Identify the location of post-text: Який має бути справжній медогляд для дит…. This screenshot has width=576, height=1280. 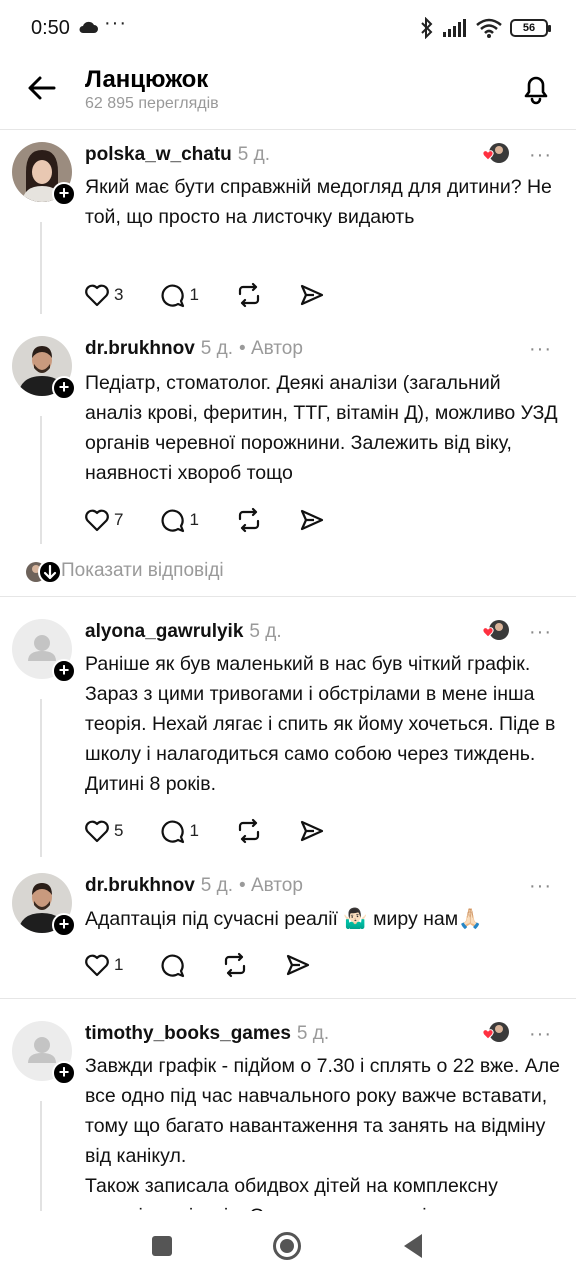
(318, 202).